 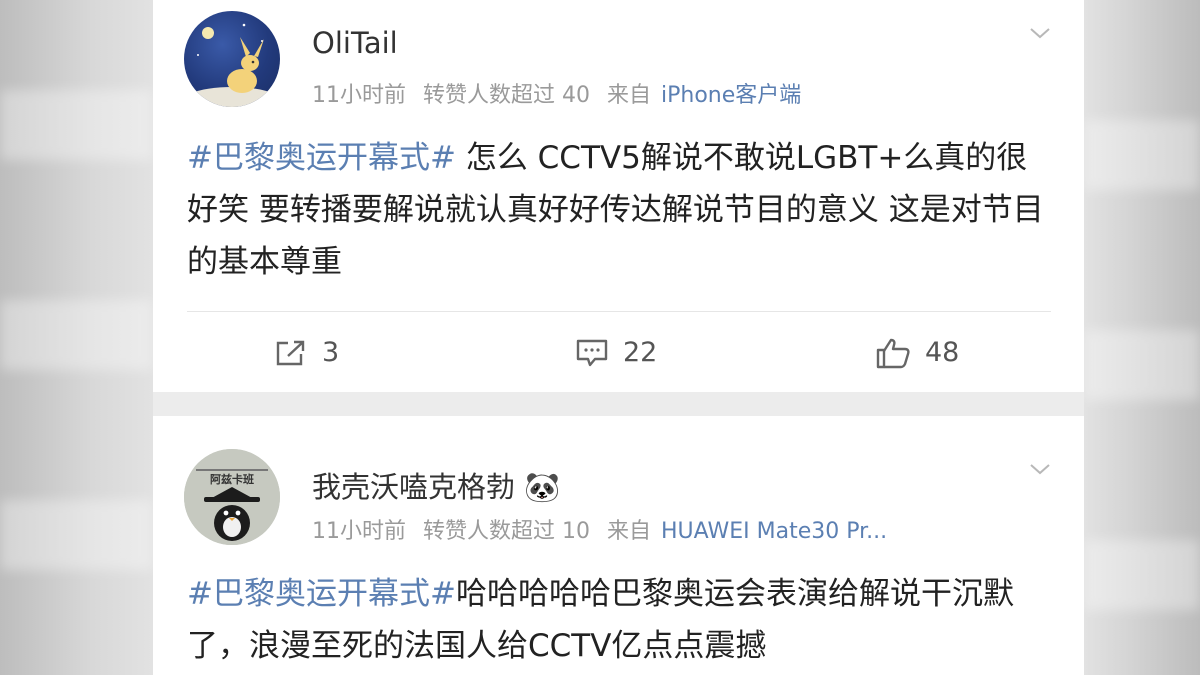 I want to click on like-button: 48, so click(x=917, y=352).